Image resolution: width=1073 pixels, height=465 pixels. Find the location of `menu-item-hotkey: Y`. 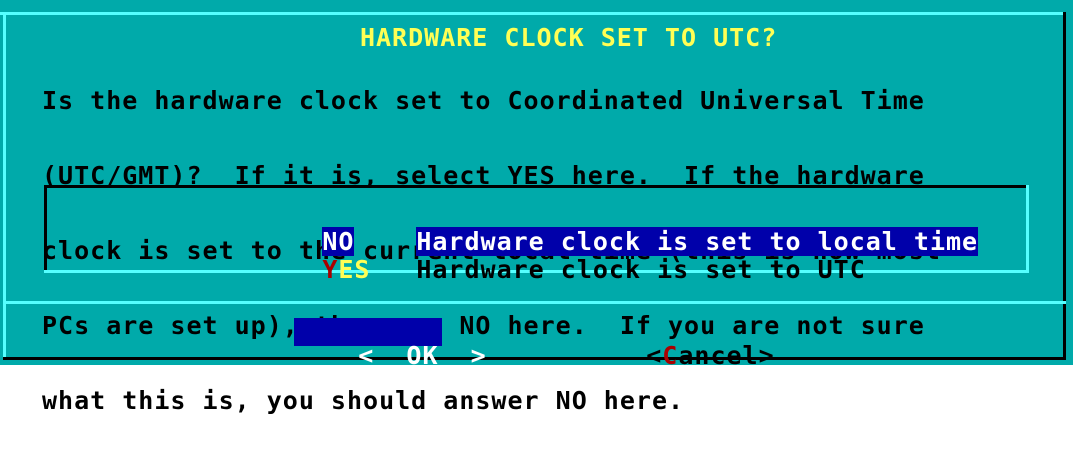

menu-item-hotkey: Y is located at coordinates (330, 269).